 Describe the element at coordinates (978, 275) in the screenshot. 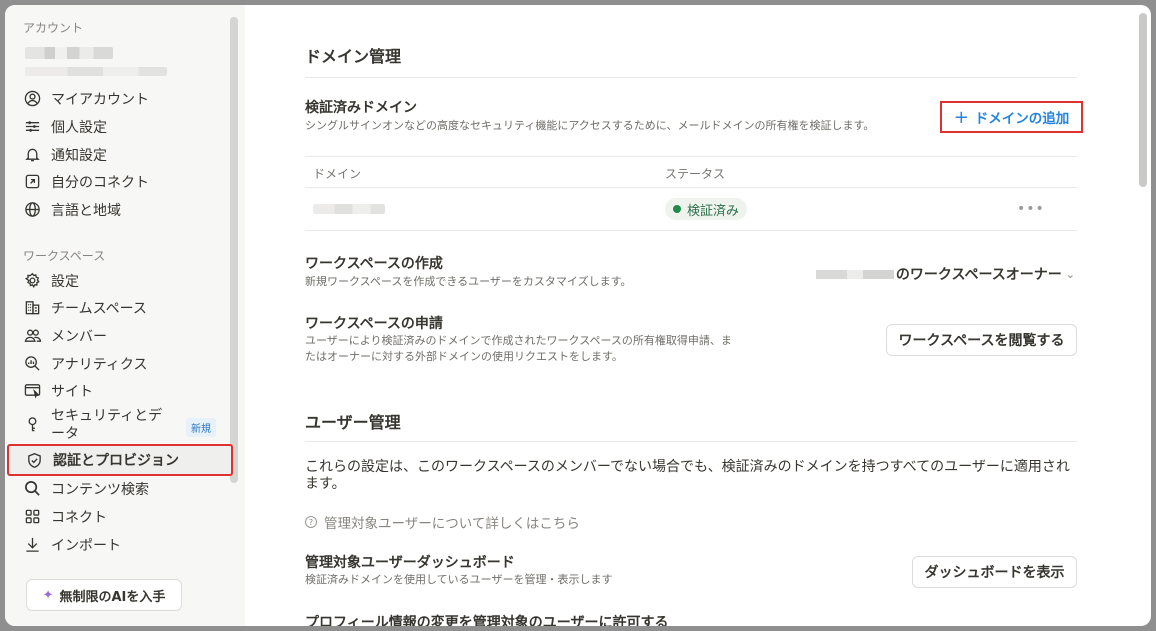

I see `select-value: のワークスペースオーナー` at that location.